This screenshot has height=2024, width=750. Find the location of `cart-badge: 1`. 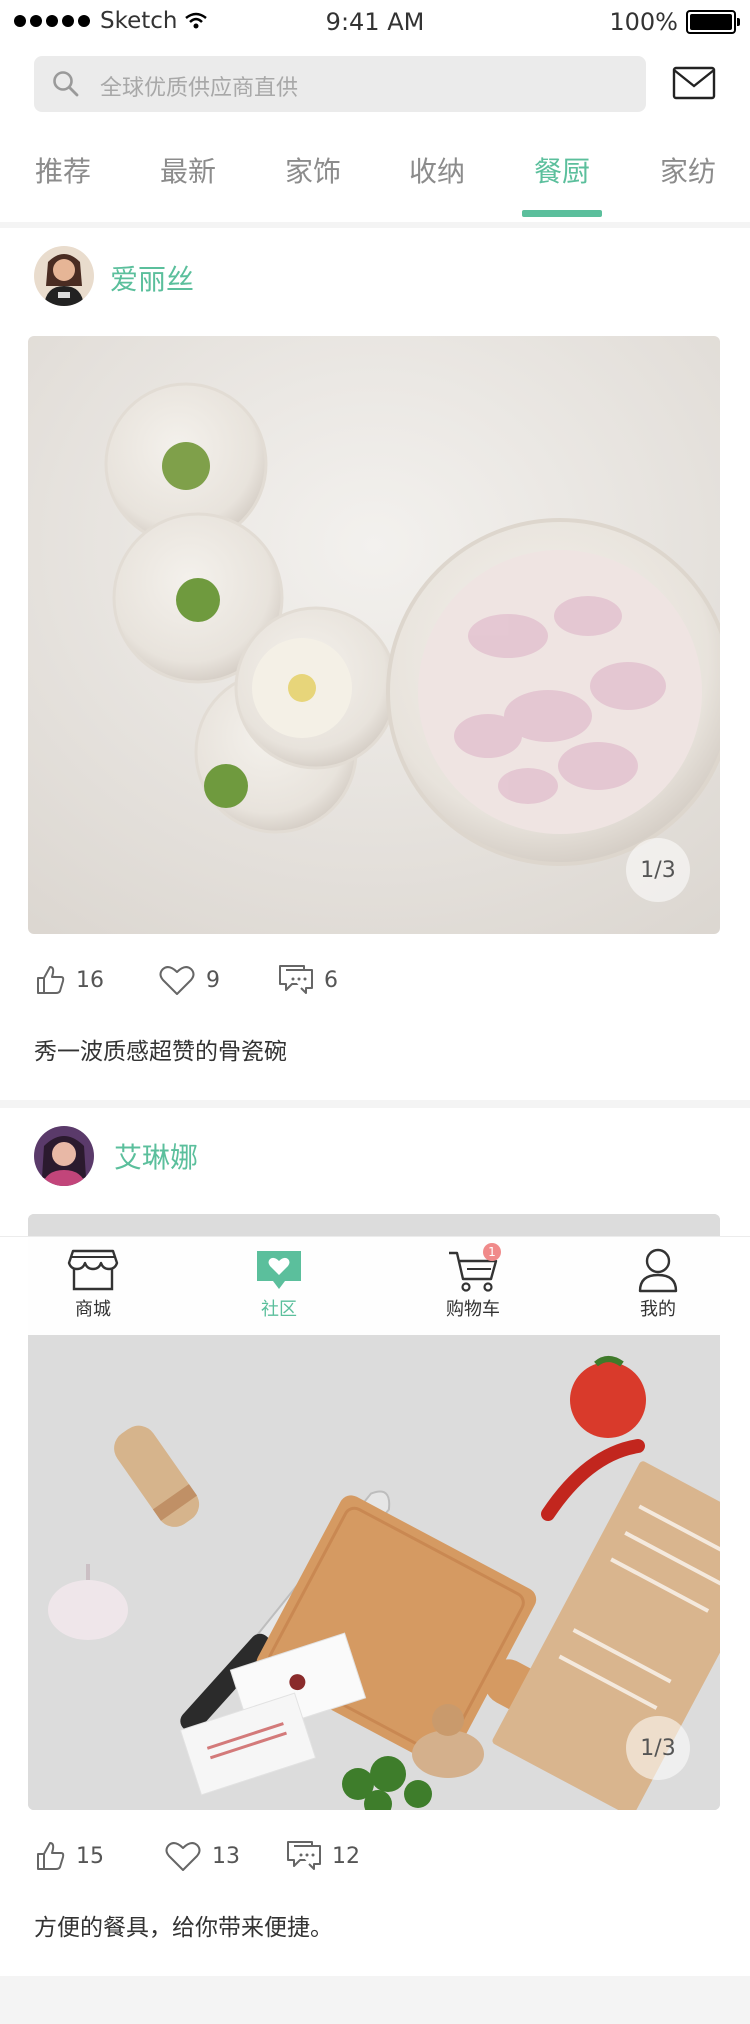

cart-badge: 1 is located at coordinates (492, 1252).